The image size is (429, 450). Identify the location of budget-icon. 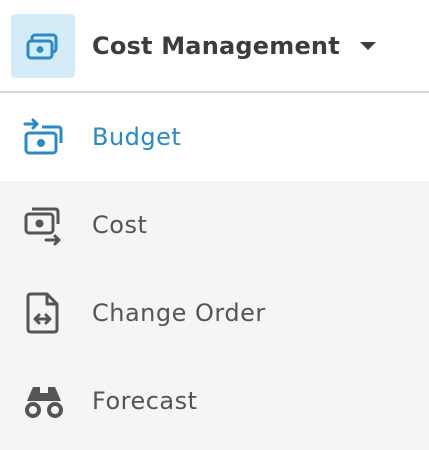
(44, 137).